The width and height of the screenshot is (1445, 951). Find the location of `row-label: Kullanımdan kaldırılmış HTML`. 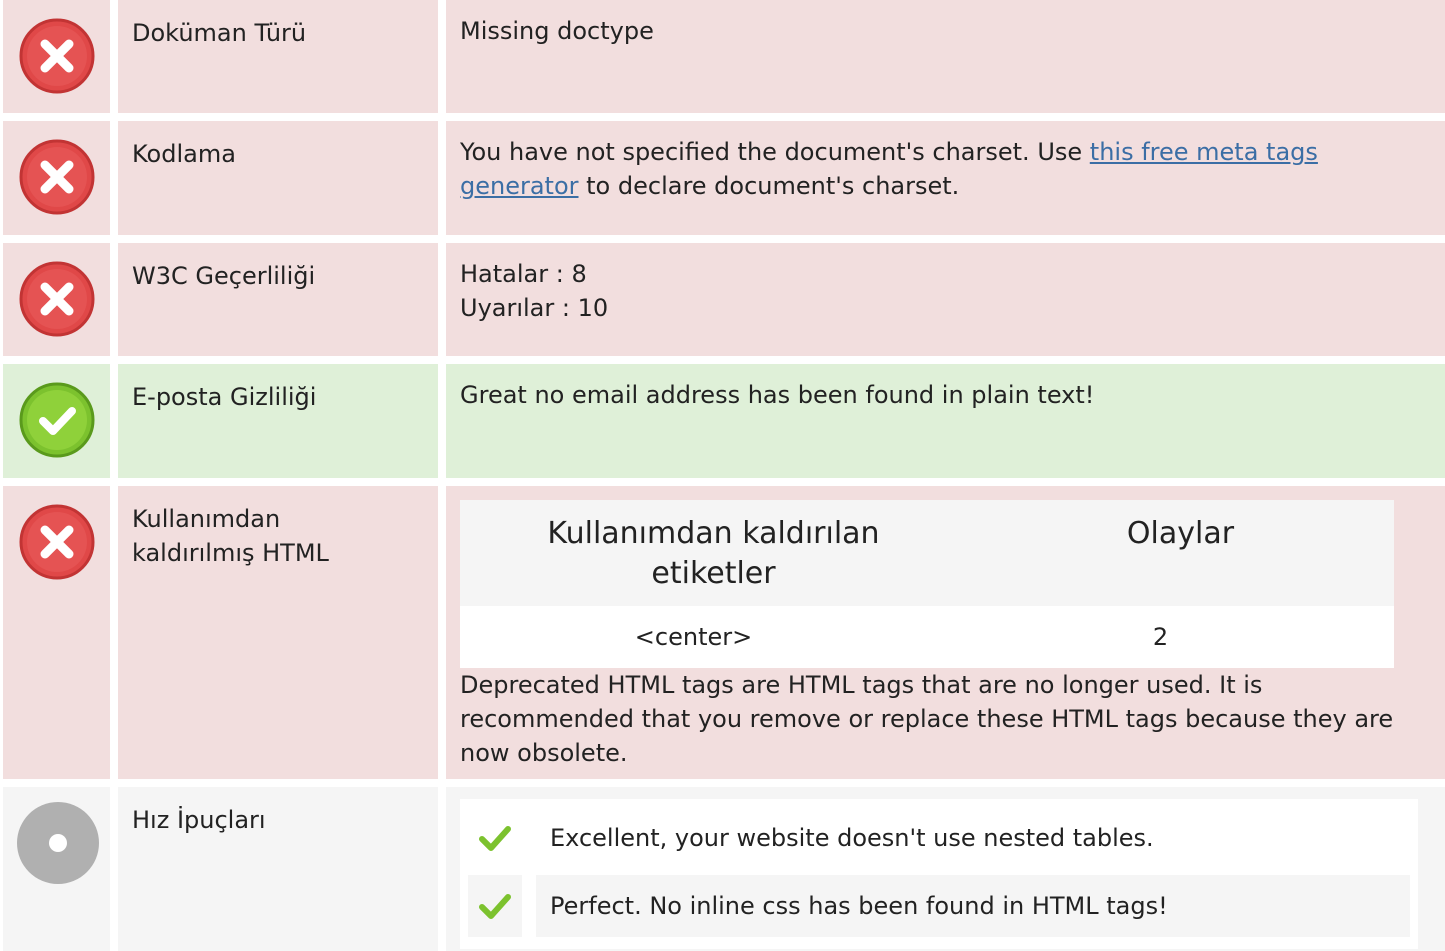

row-label: Kullanımdan kaldırılmış HTML is located at coordinates (278, 632).